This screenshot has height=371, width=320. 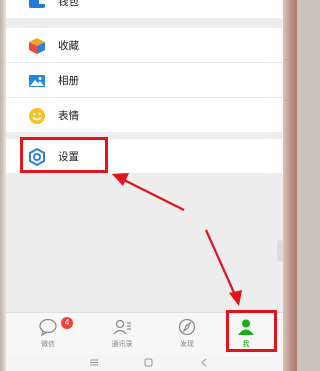 What do you see at coordinates (120, 179) in the screenshot?
I see `arrowhead-settings` at bounding box center [120, 179].